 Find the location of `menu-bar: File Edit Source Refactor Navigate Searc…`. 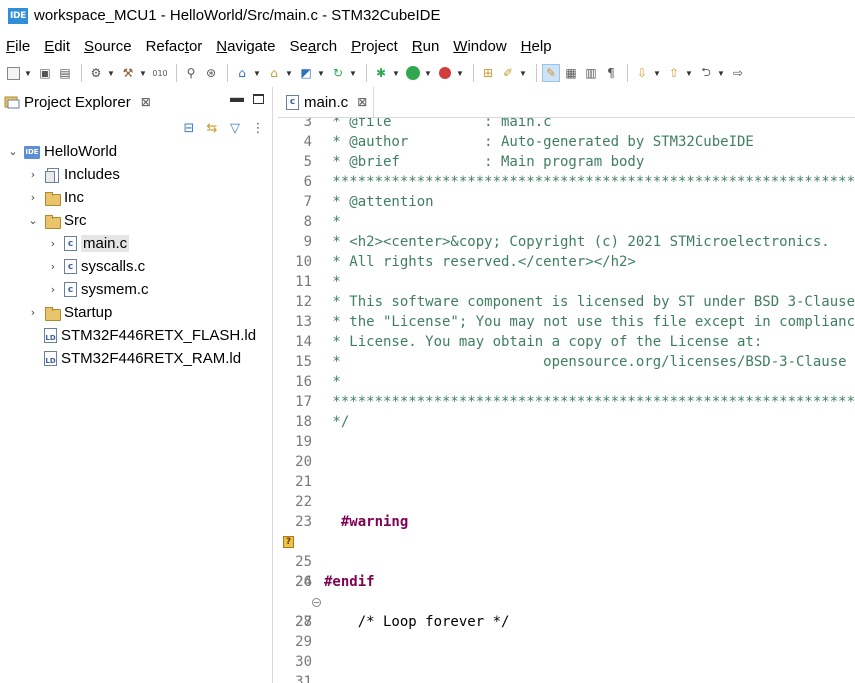

menu-bar: File Edit Source Refactor Navigate Searc… is located at coordinates (427, 46).